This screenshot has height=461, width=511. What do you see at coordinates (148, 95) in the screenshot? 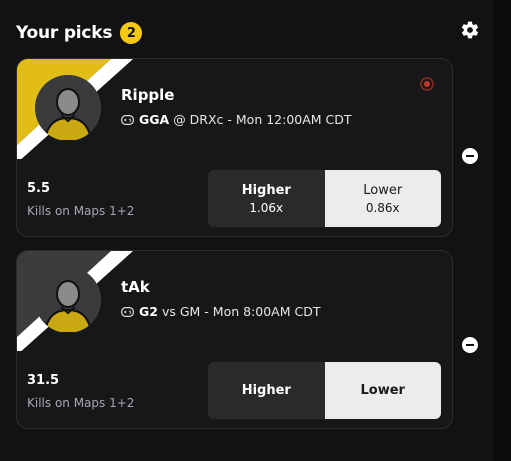
I see `player-name: Ripple` at bounding box center [148, 95].